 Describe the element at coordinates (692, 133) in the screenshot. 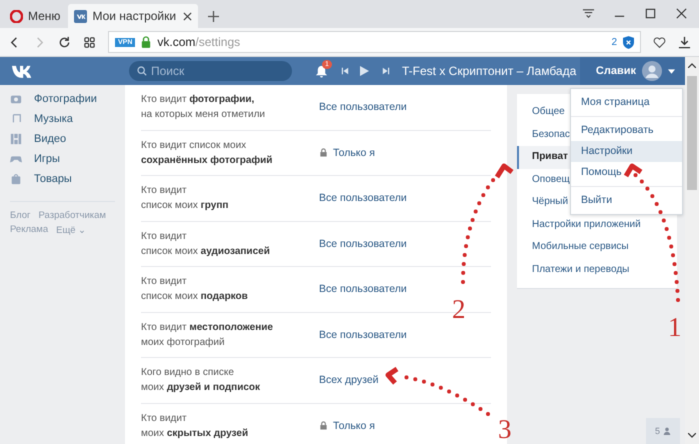

I see `scrollbar-thumb` at that location.